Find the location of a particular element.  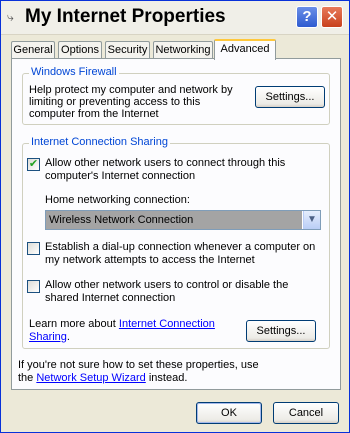

ok-button: OK is located at coordinates (229, 413).